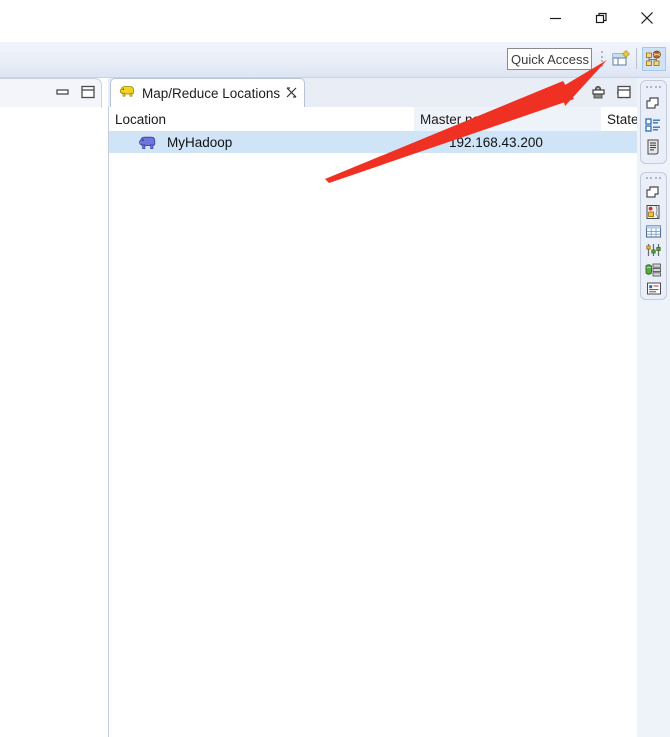 This screenshot has width=670, height=737. What do you see at coordinates (624, 92) in the screenshot?
I see `view-maximize-button` at bounding box center [624, 92].